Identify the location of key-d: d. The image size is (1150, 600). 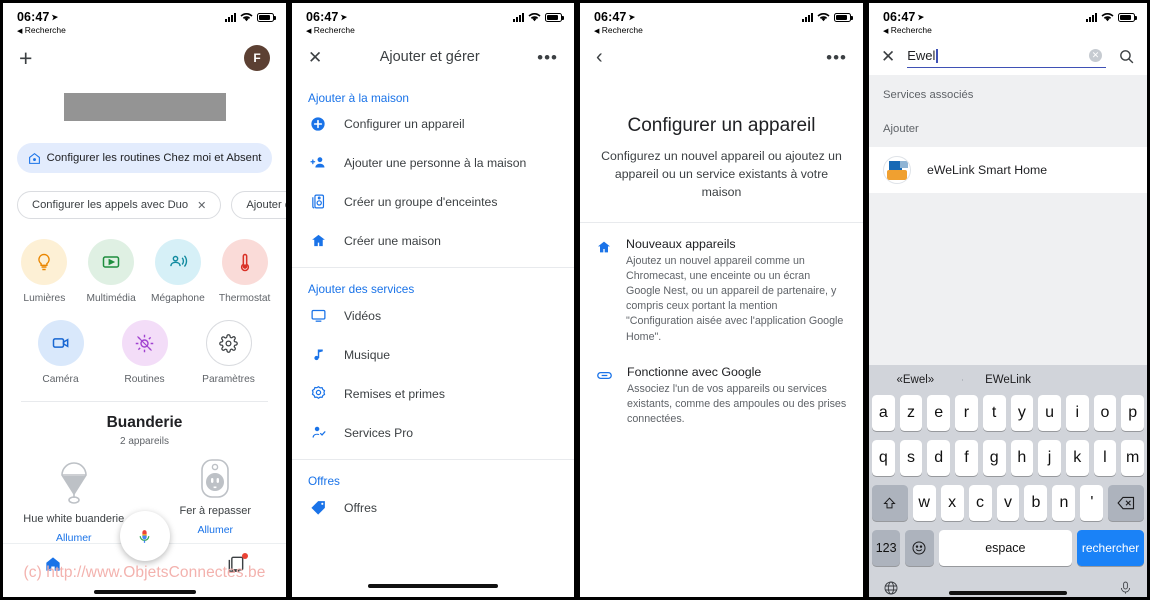
(939, 458).